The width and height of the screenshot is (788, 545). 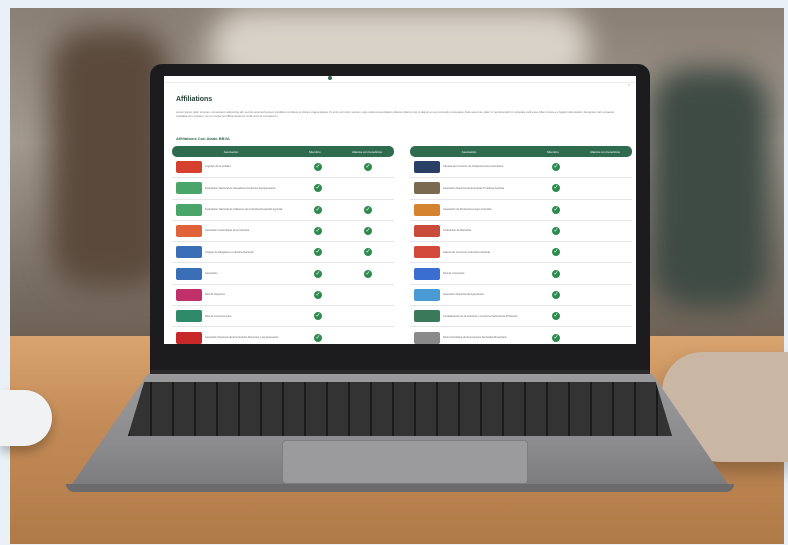 I want to click on screen-topbar: ×, so click(x=400, y=81).